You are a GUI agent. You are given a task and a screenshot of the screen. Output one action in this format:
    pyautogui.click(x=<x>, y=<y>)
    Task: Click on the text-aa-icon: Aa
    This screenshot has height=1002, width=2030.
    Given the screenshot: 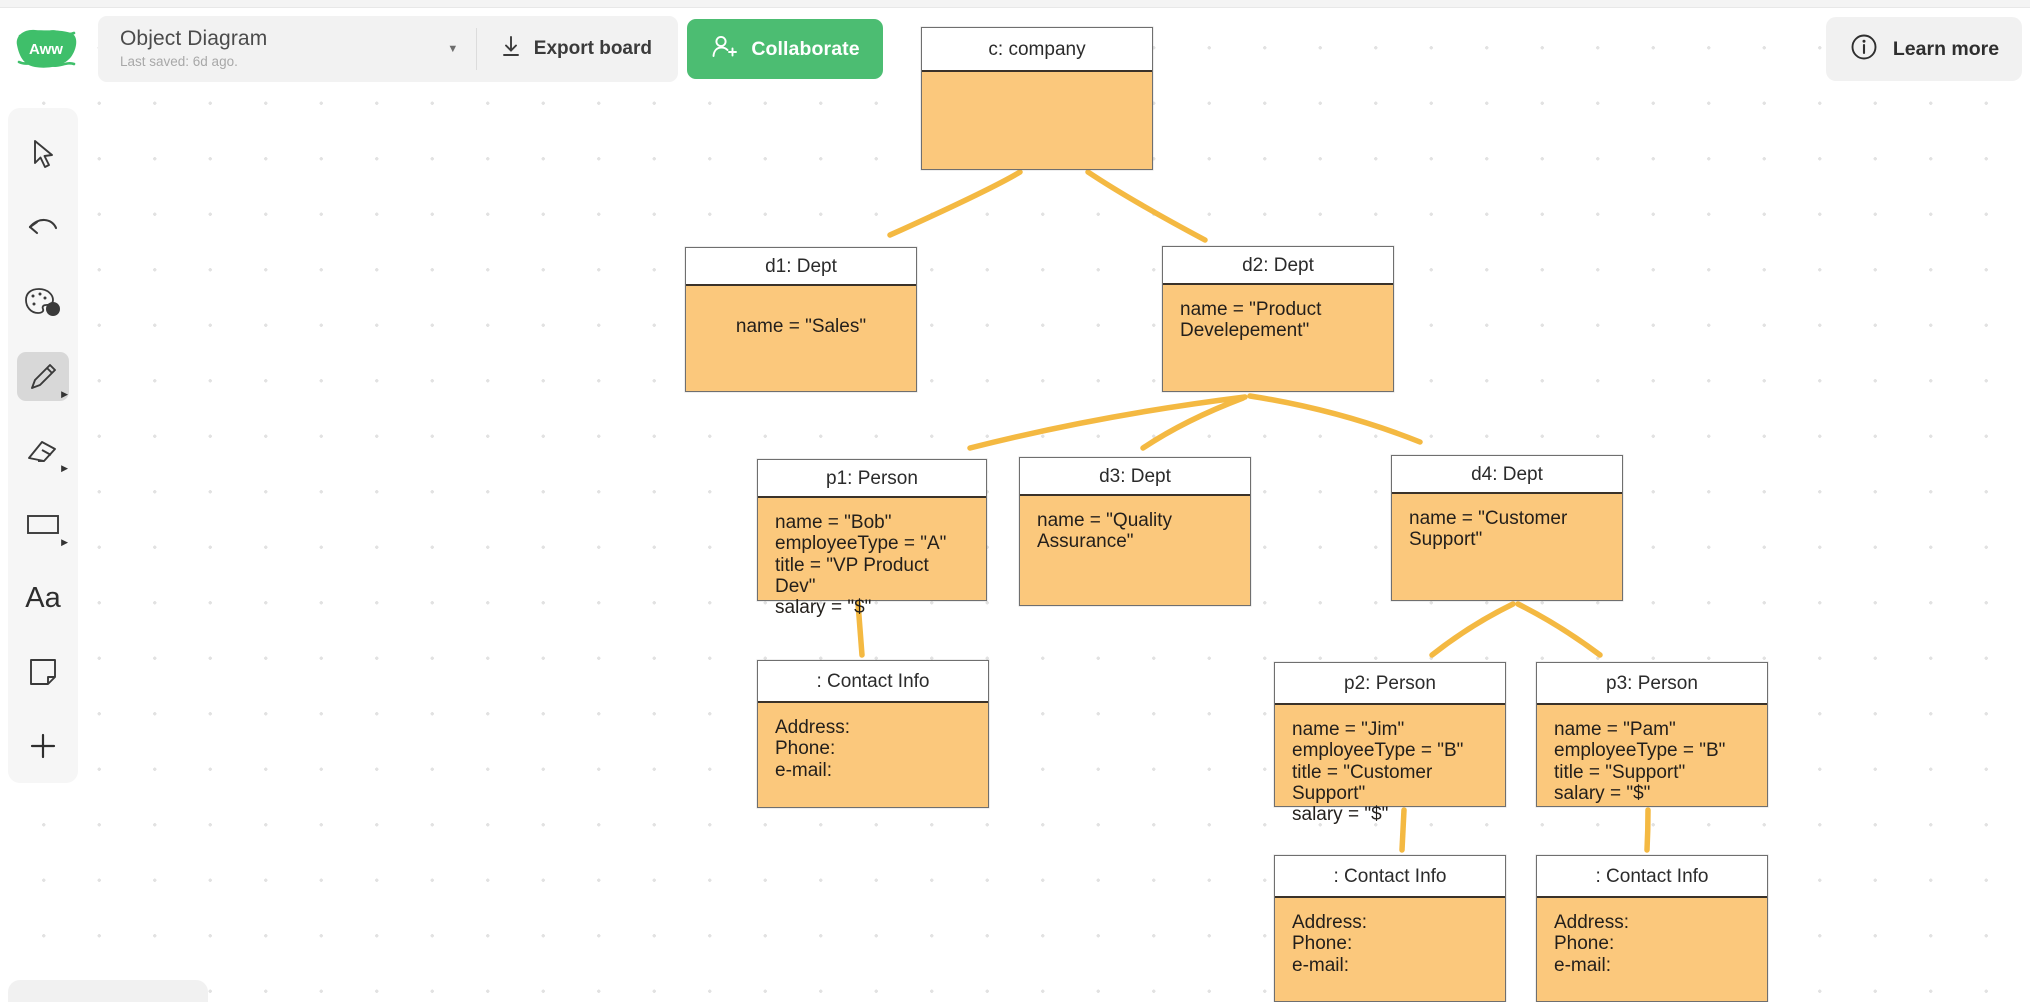 What is the action you would take?
    pyautogui.click(x=43, y=597)
    